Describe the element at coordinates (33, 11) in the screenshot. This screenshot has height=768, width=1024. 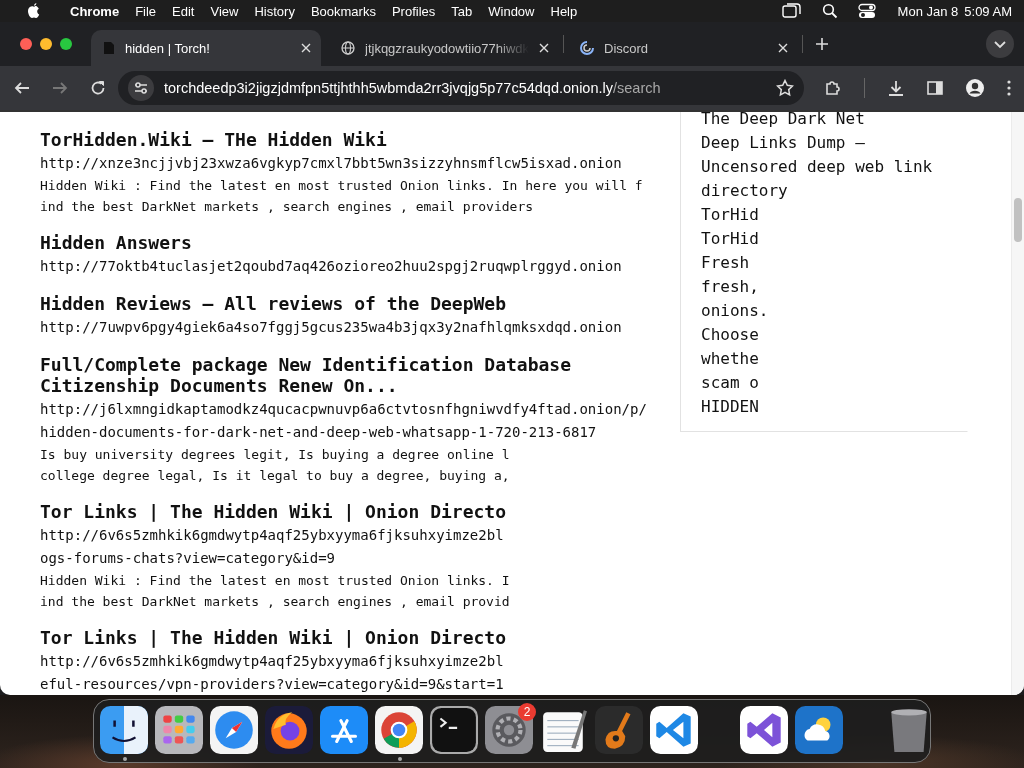
I see `apple-icon` at that location.